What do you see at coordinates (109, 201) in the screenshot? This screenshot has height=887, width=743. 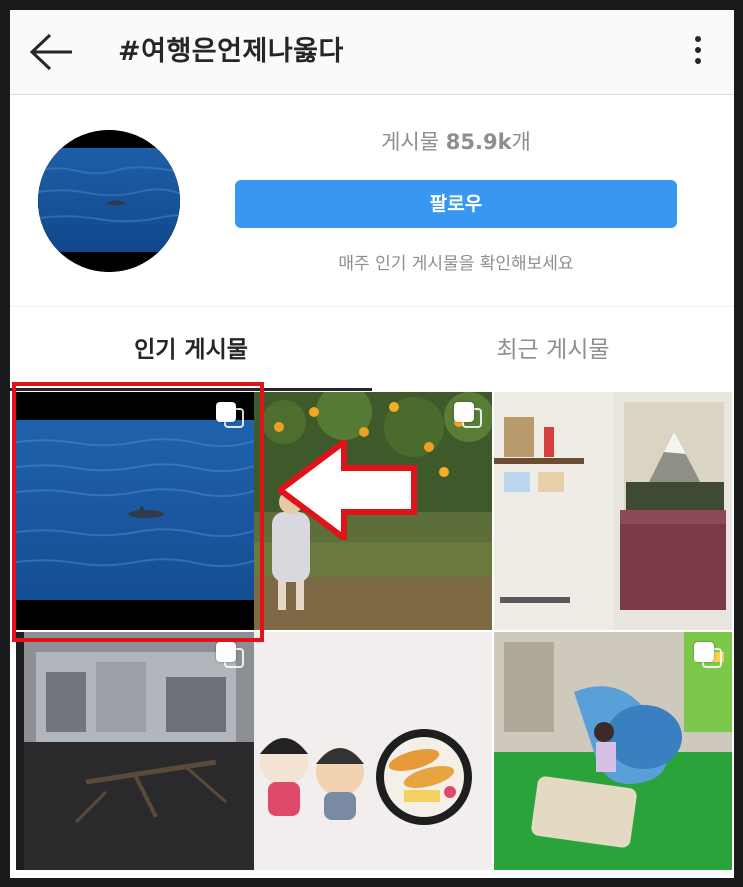 I see `hashtag-avatar` at bounding box center [109, 201].